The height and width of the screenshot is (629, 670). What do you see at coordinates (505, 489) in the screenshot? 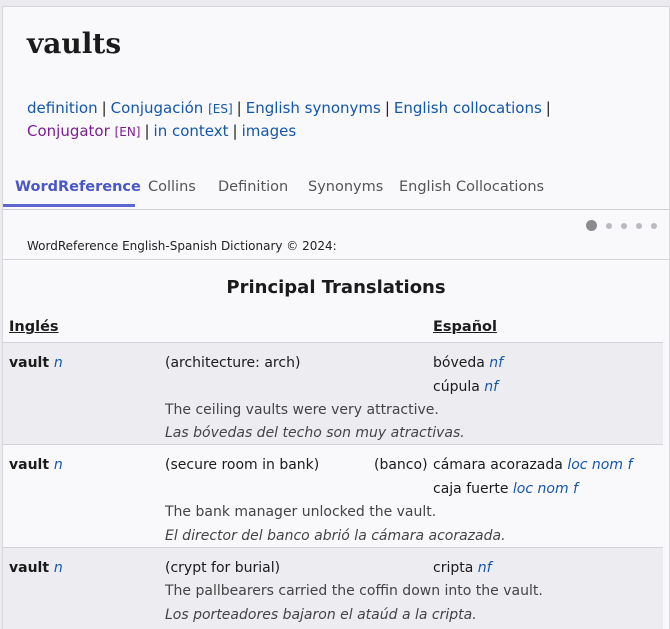
I see `translation: caja fuerte loc nom f` at bounding box center [505, 489].